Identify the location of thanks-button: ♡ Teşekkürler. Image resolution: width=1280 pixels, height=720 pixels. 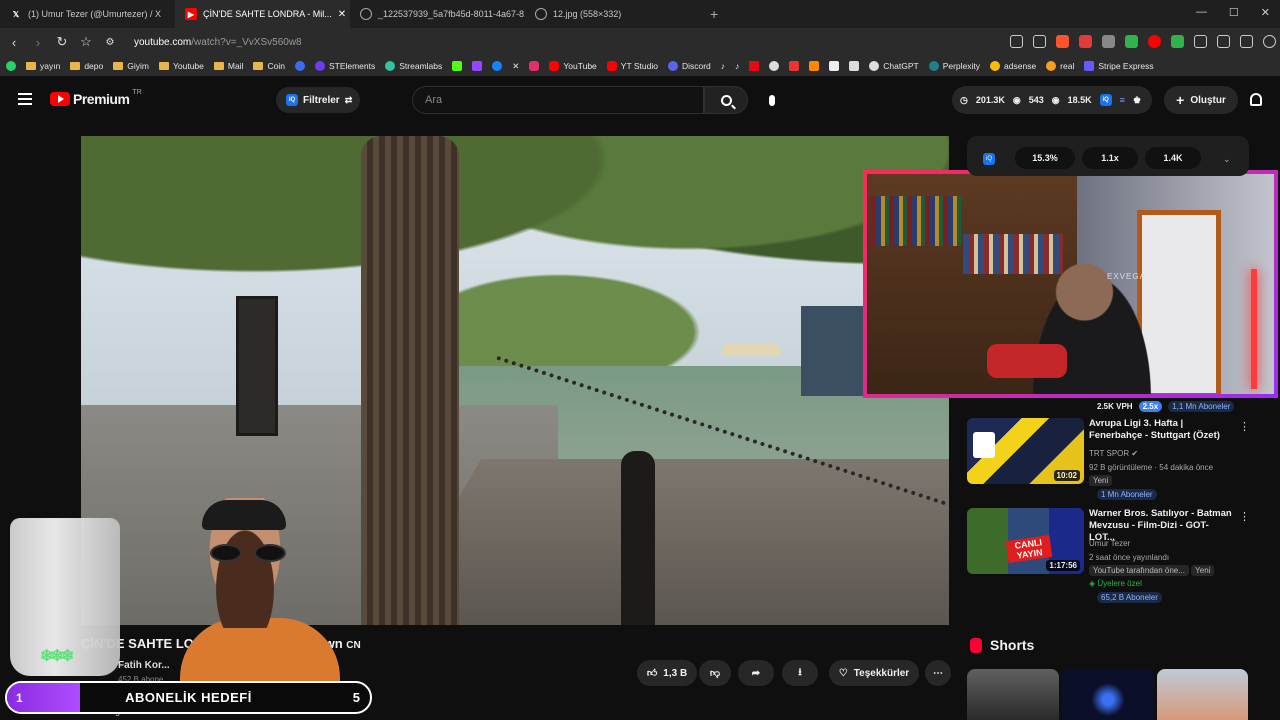
(874, 673).